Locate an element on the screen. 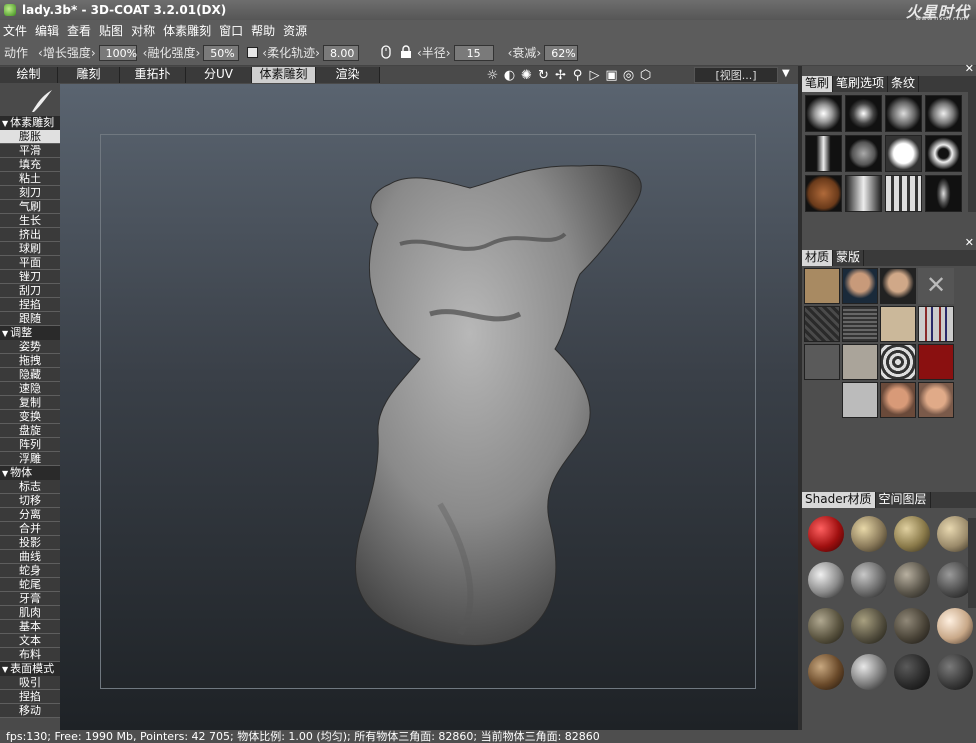 The height and width of the screenshot is (743, 976). move-icon: ✢ is located at coordinates (560, 75).